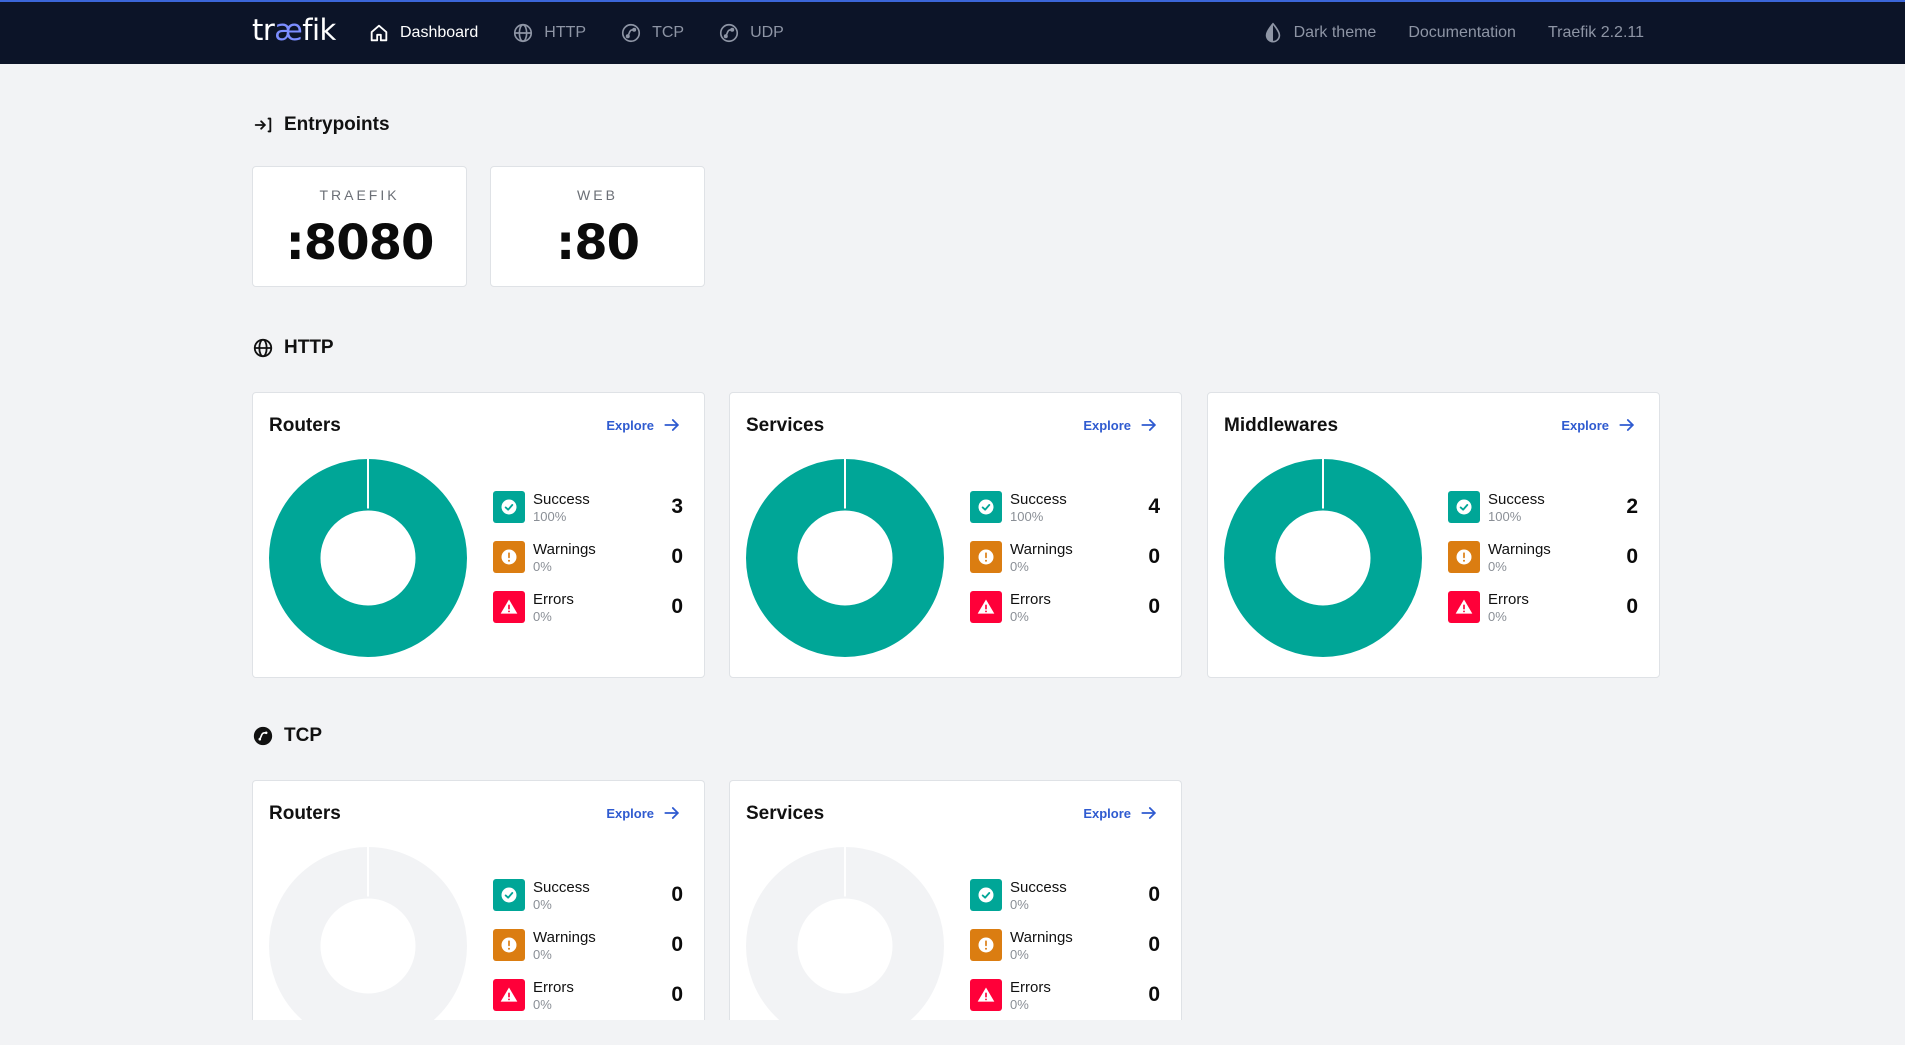 The height and width of the screenshot is (1045, 1905). I want to click on legend-row-success: Success 100% 3, so click(588, 516).